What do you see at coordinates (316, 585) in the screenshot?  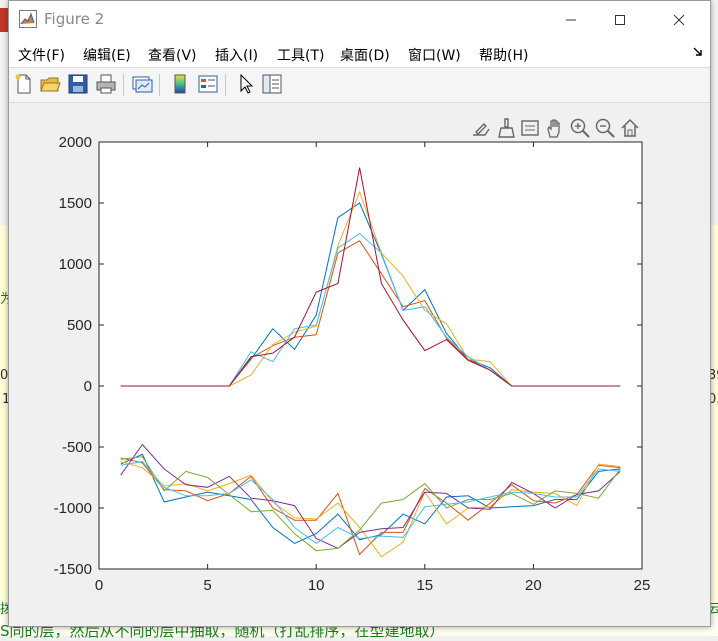 I see `x-tick-label: 10` at bounding box center [316, 585].